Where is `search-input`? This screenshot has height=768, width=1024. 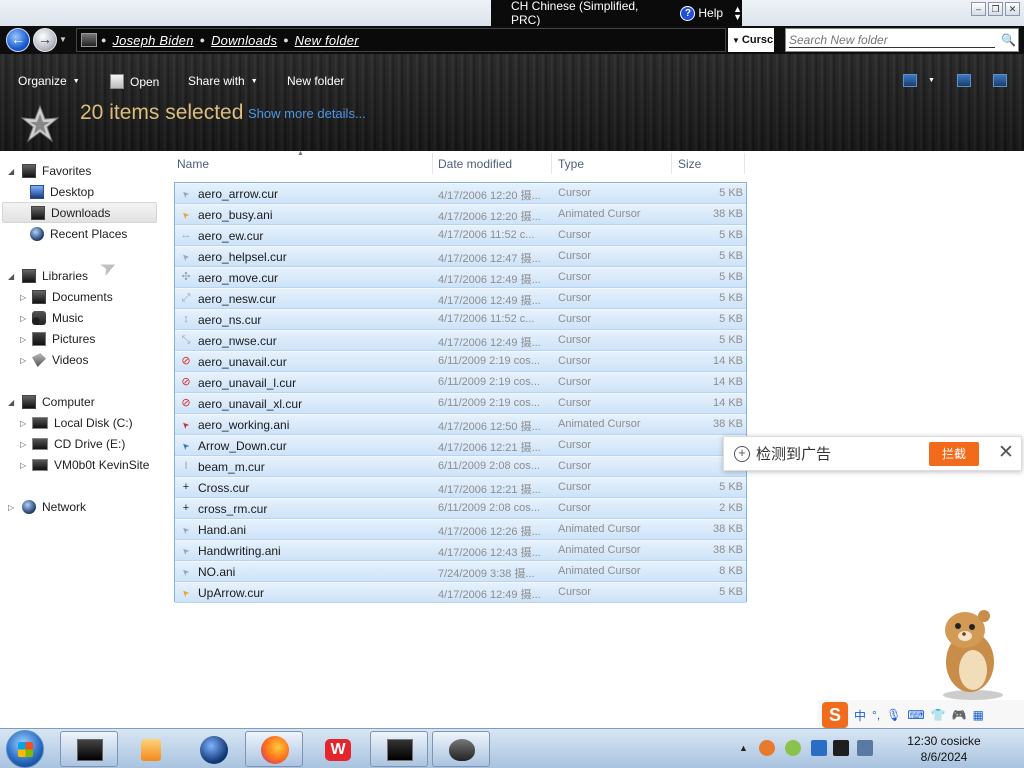 search-input is located at coordinates (892, 40).